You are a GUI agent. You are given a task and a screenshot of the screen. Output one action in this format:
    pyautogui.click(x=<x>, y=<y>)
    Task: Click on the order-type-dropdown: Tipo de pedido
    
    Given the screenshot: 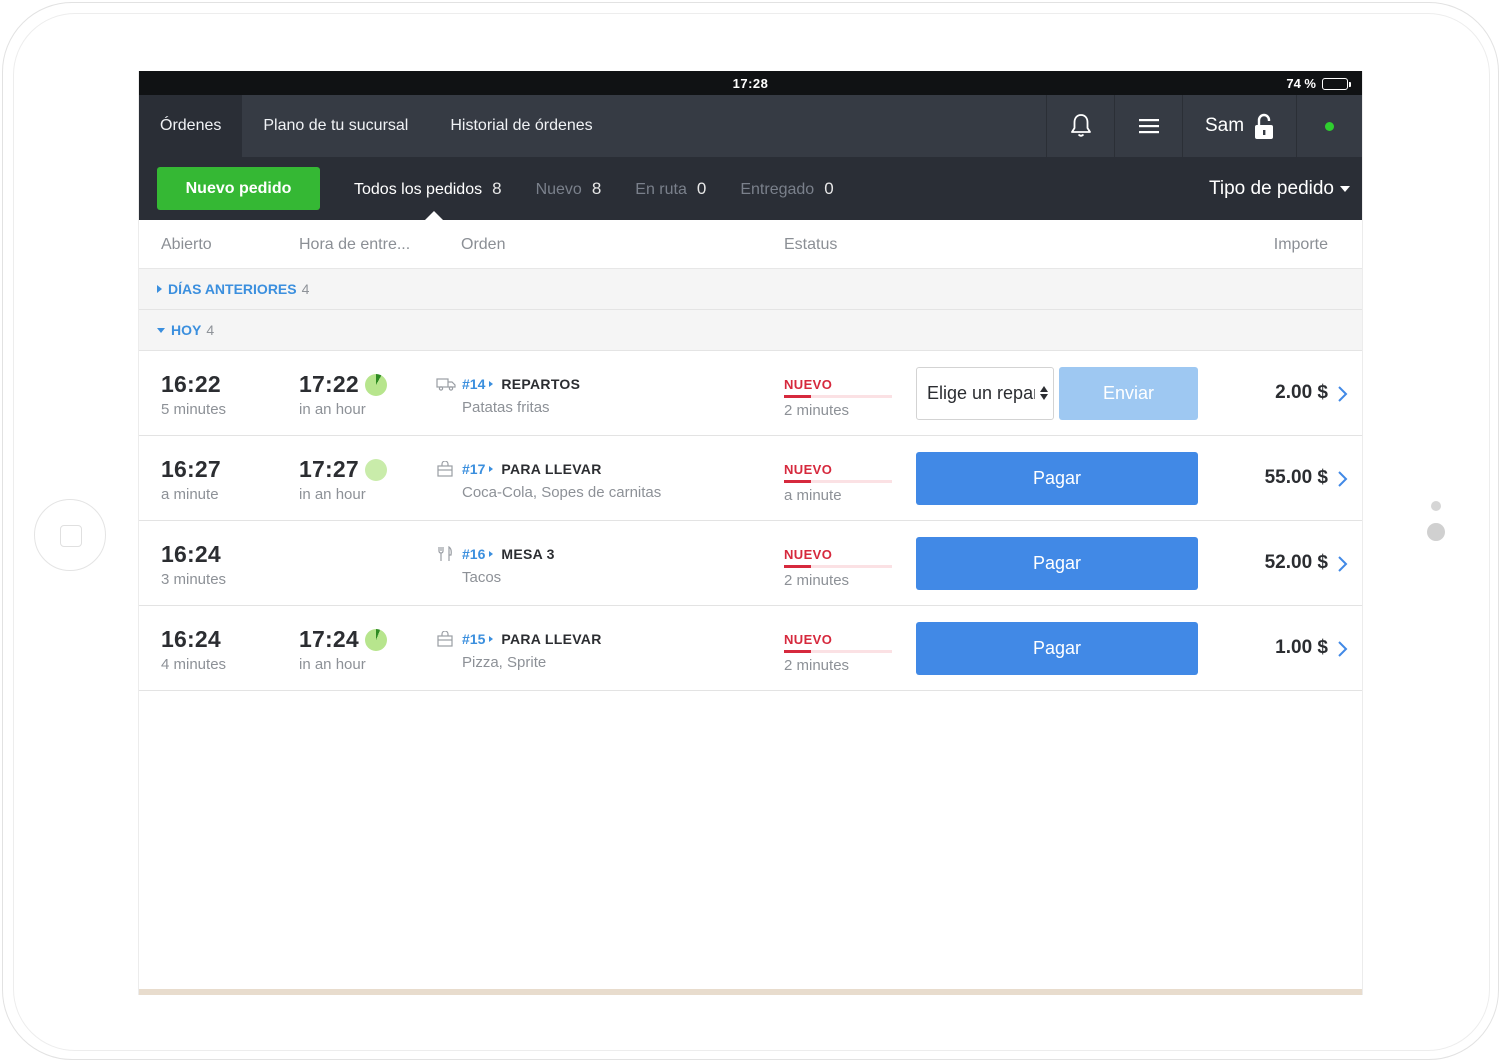 What is the action you would take?
    pyautogui.click(x=1279, y=189)
    